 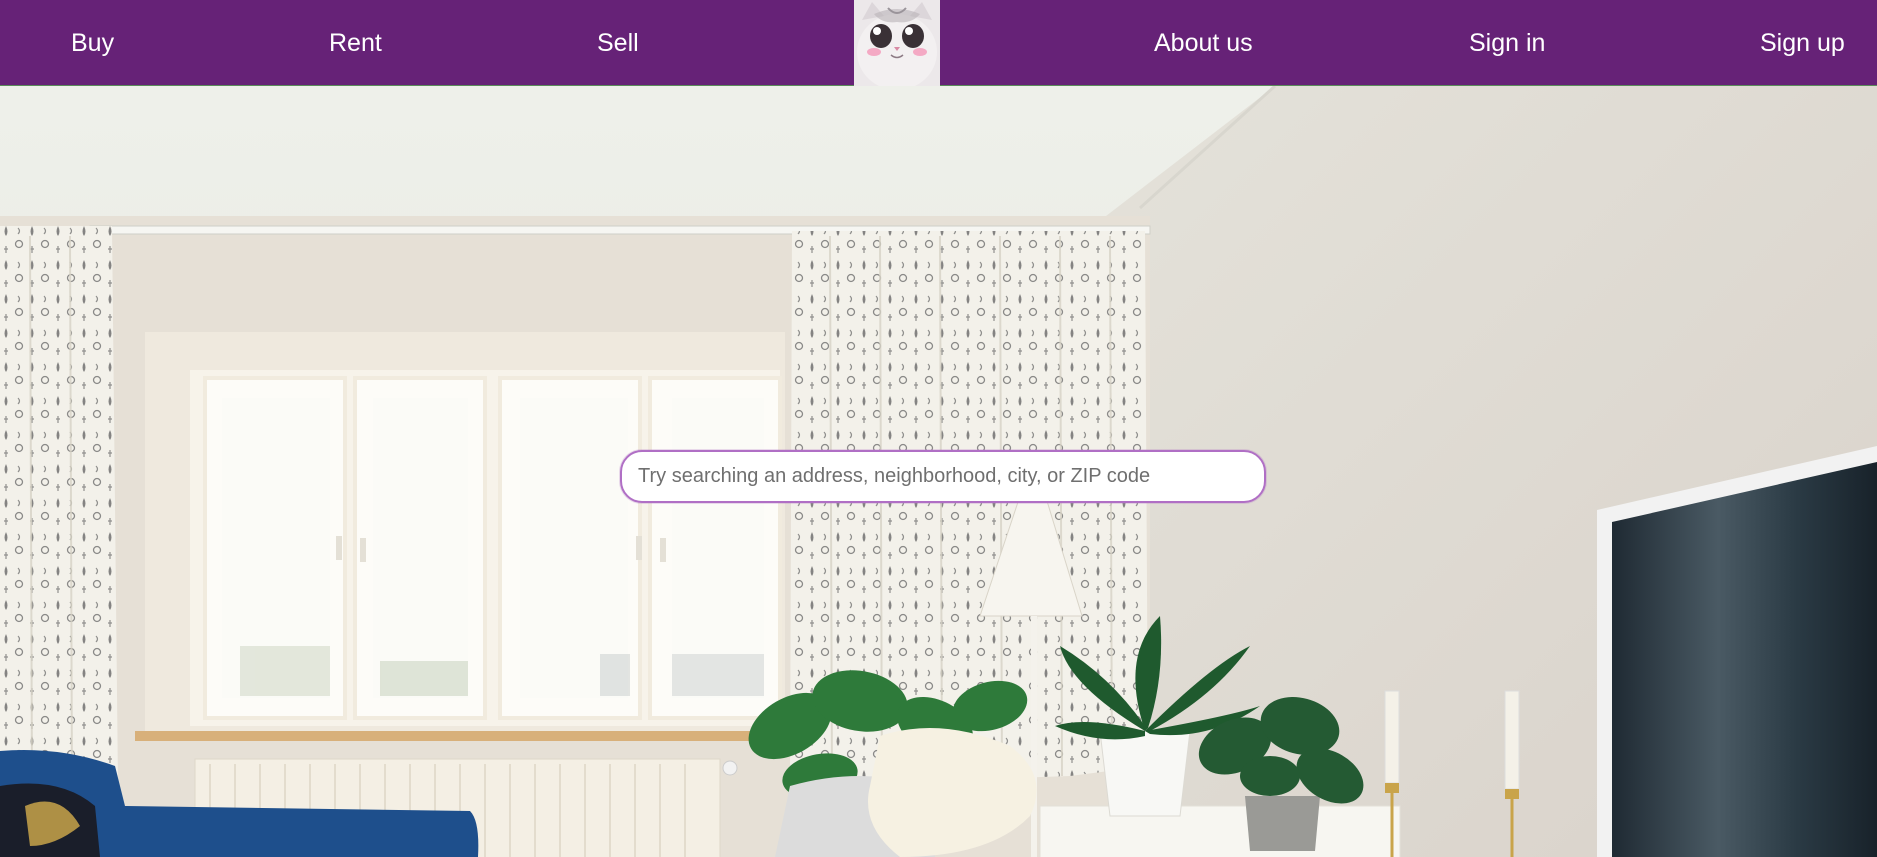 What do you see at coordinates (1507, 43) in the screenshot?
I see `nav-sign-in-link: Sign in` at bounding box center [1507, 43].